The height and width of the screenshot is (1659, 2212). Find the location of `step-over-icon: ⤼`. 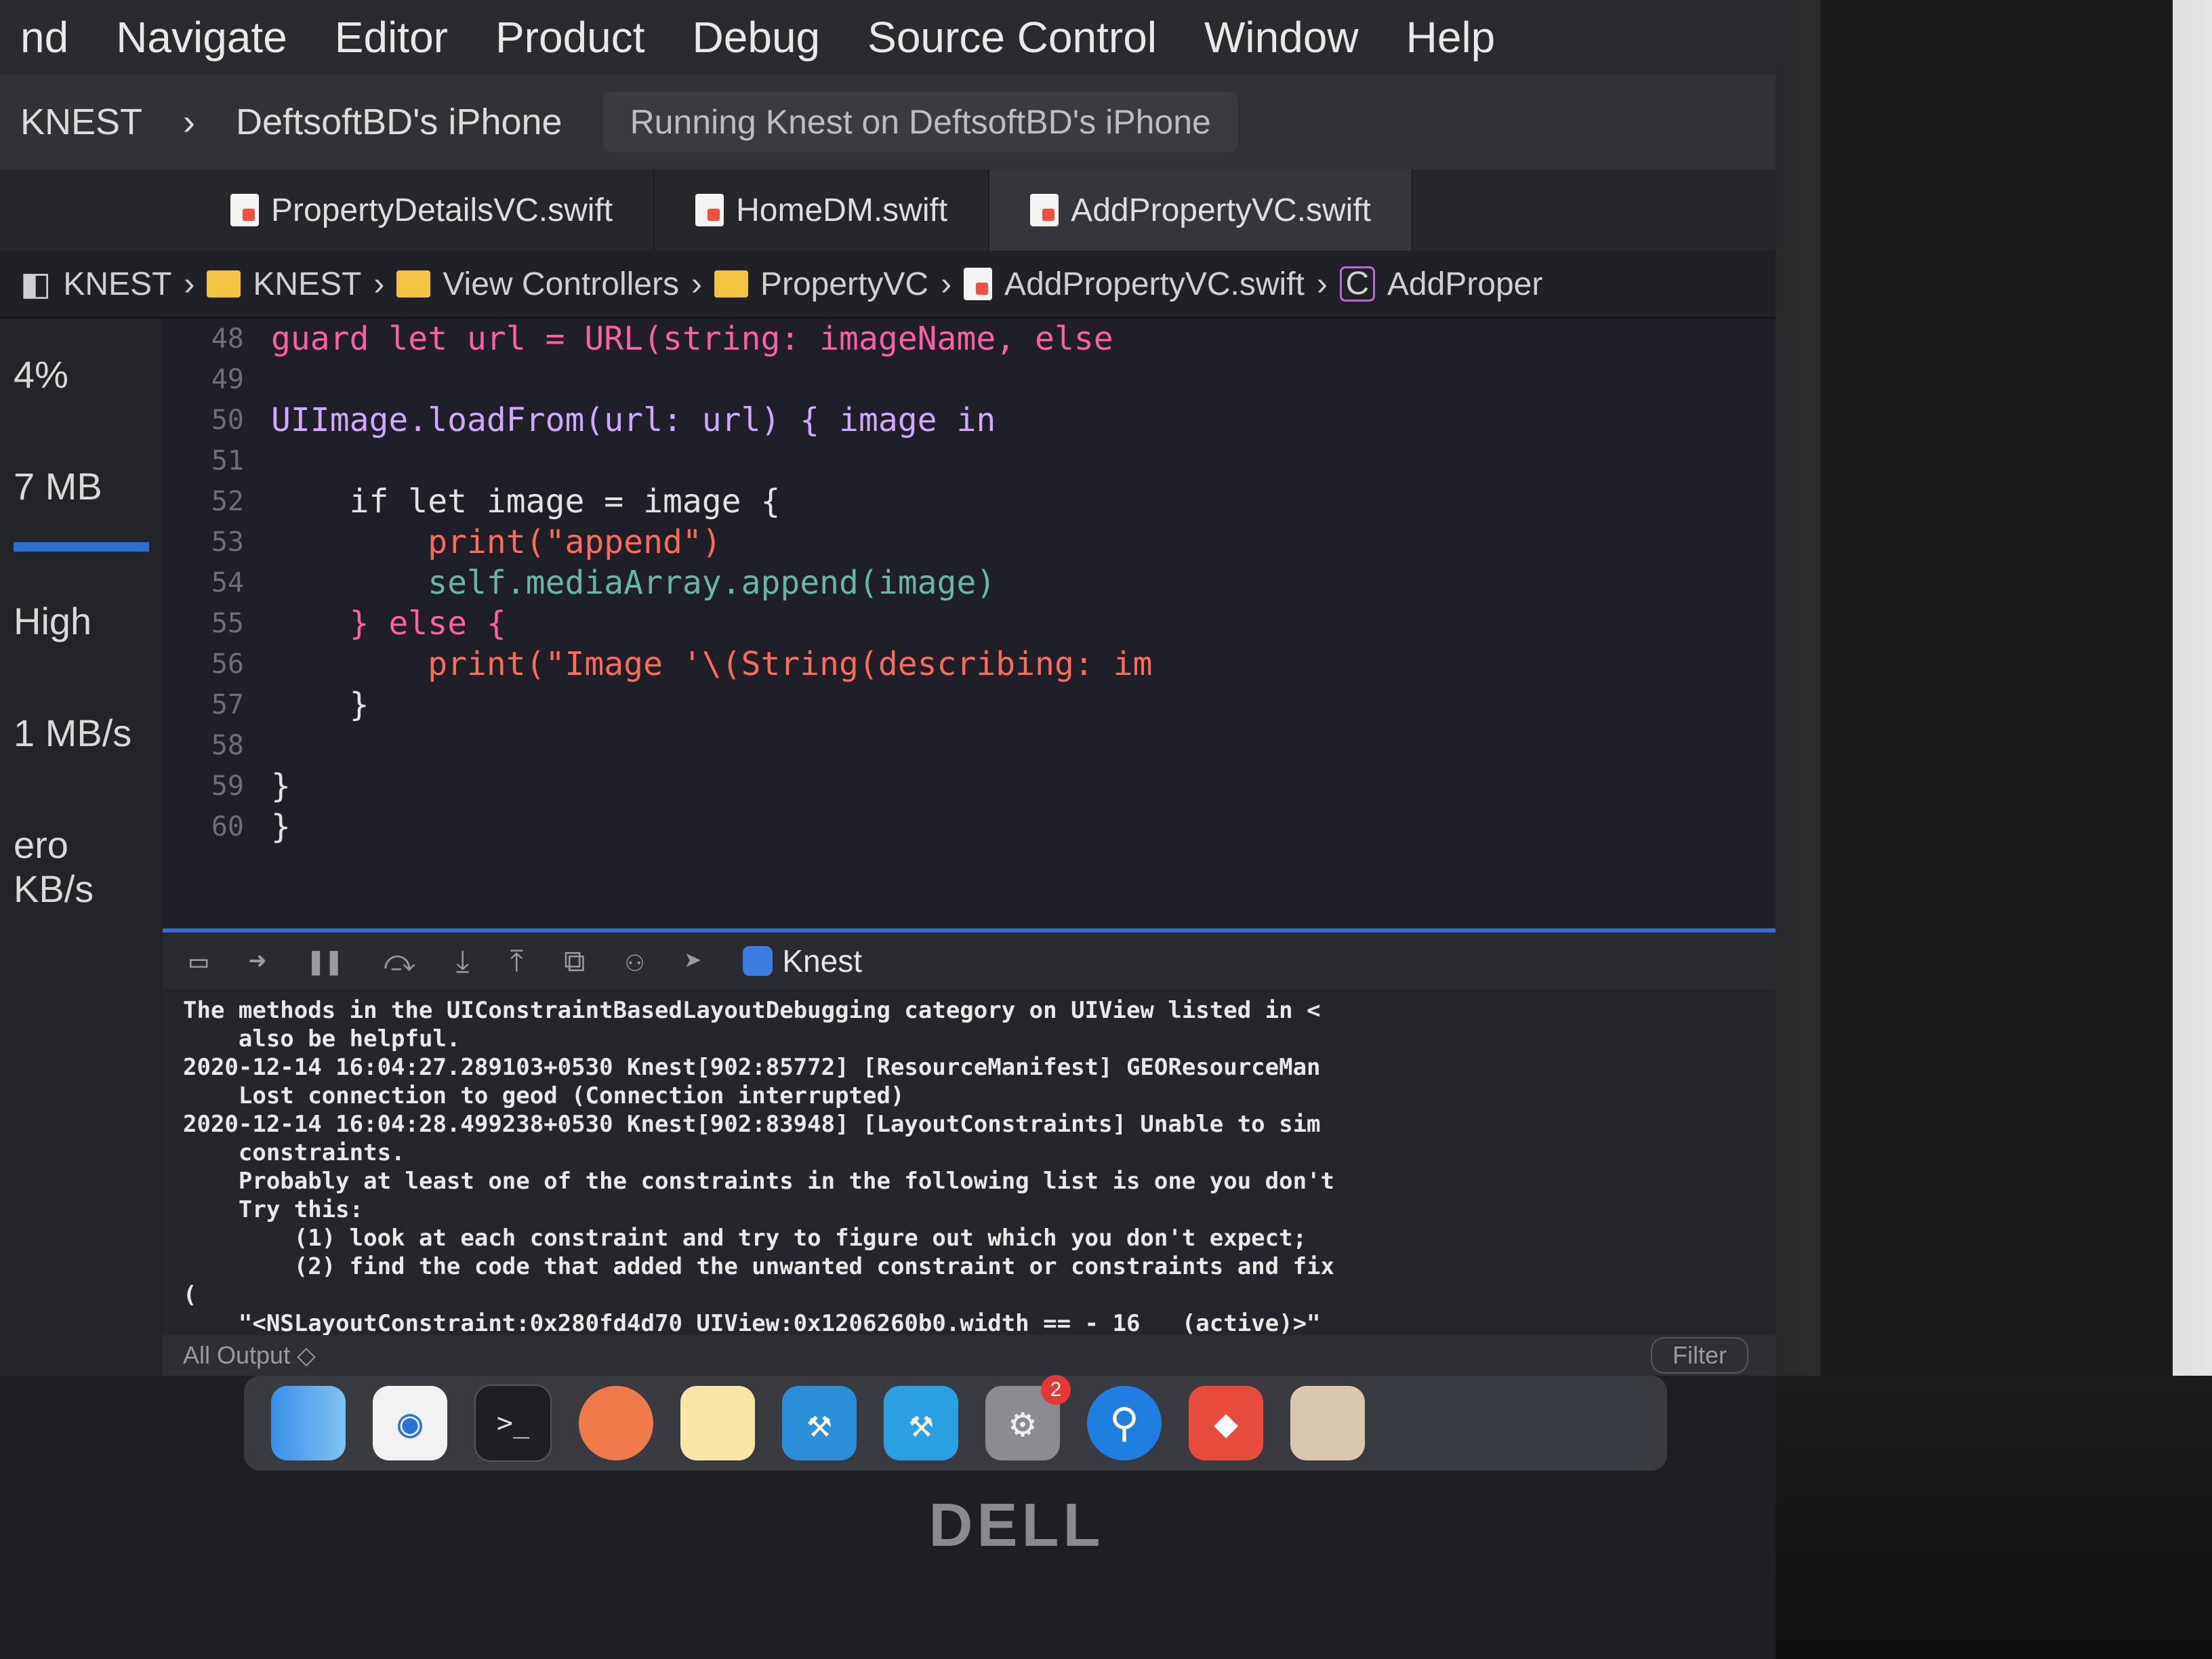

step-over-icon: ⤼ is located at coordinates (399, 961).